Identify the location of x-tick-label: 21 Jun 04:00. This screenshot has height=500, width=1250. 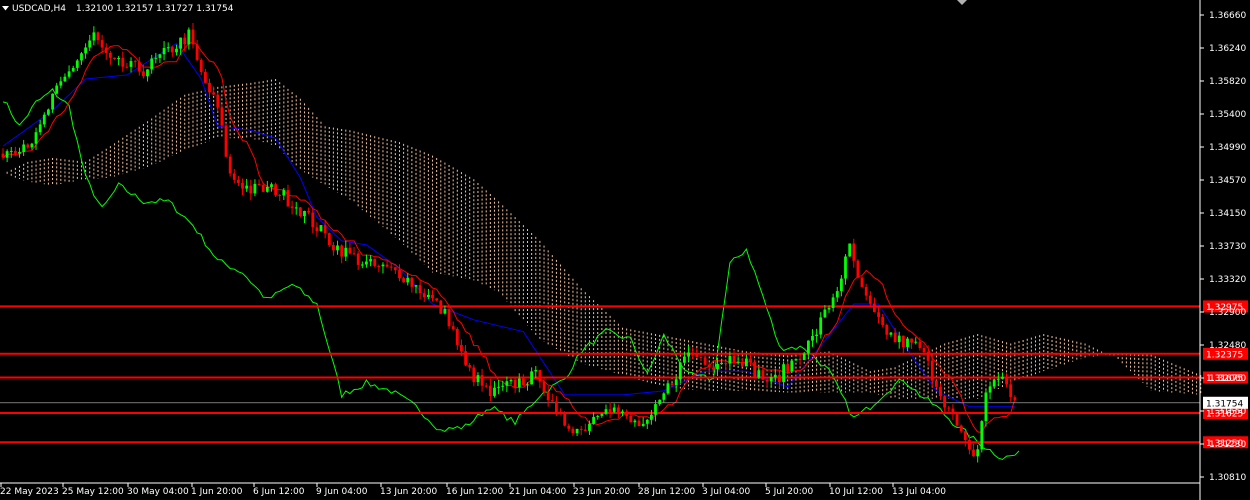
(537, 492).